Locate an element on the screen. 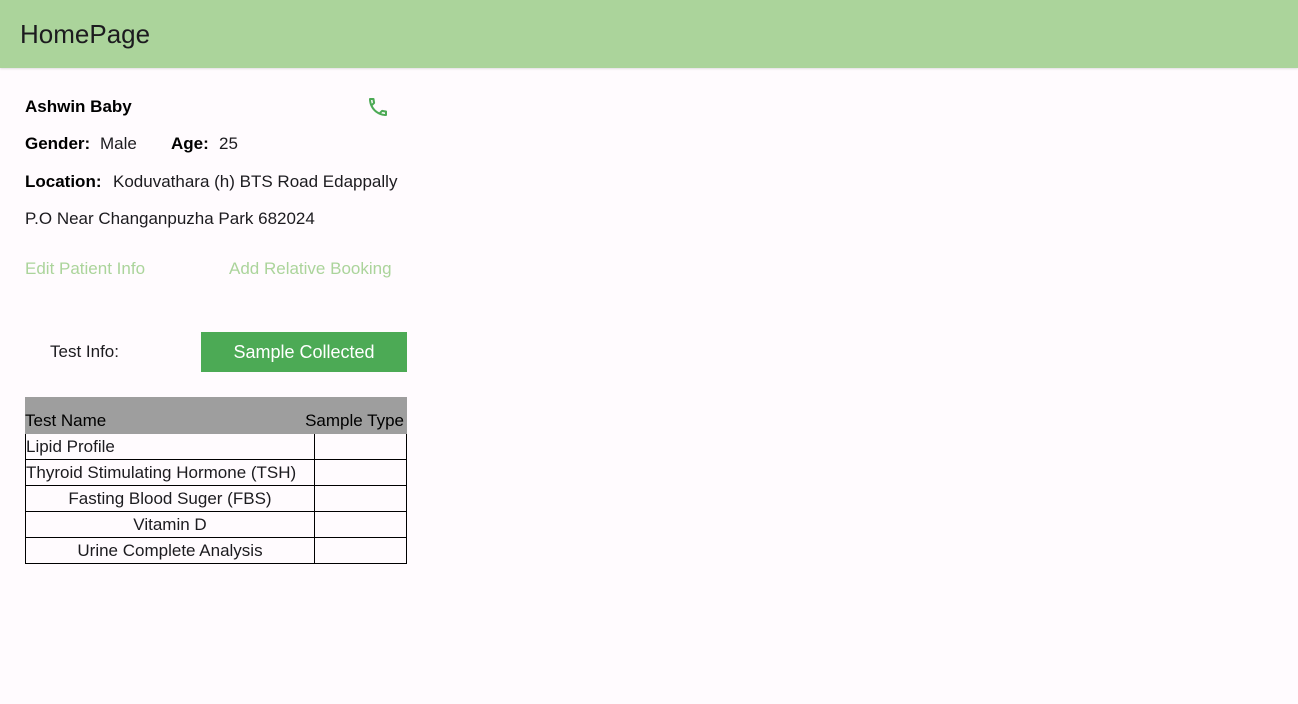  app-bar: HomePage is located at coordinates (649, 34).